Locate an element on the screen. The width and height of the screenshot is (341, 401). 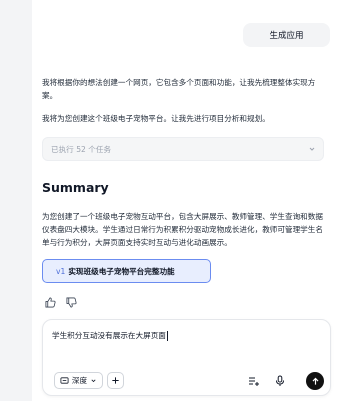
version-card-button: v1 实现班级电子宠物平台完整功能 is located at coordinates (126, 271).